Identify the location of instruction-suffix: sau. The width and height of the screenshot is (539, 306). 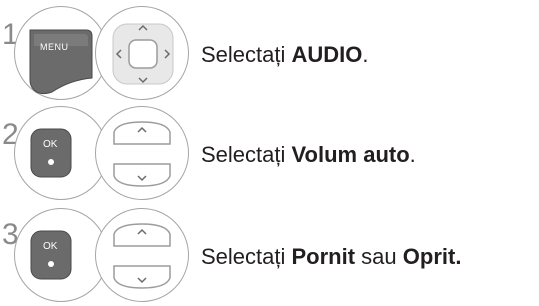
(379, 256).